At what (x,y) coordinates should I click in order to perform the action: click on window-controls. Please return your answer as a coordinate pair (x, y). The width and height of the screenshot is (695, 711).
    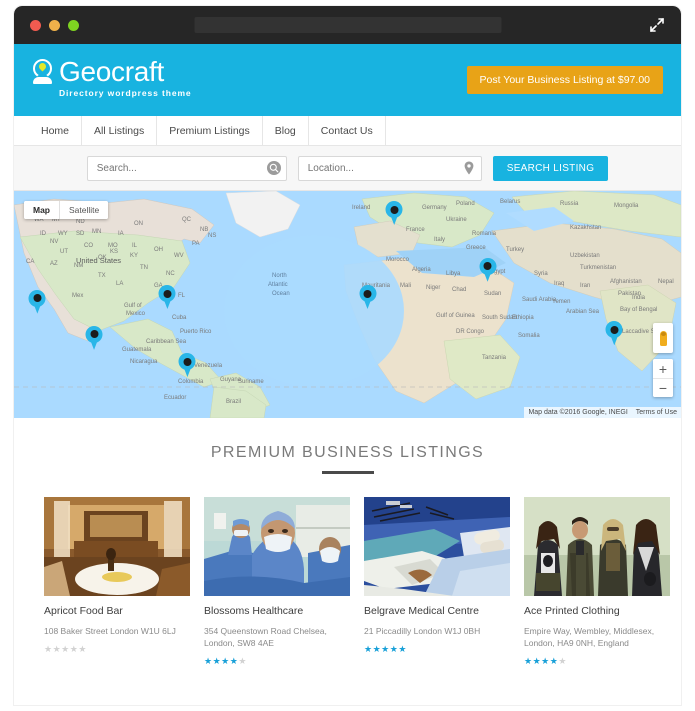
    Looking at the image, I should click on (54, 25).